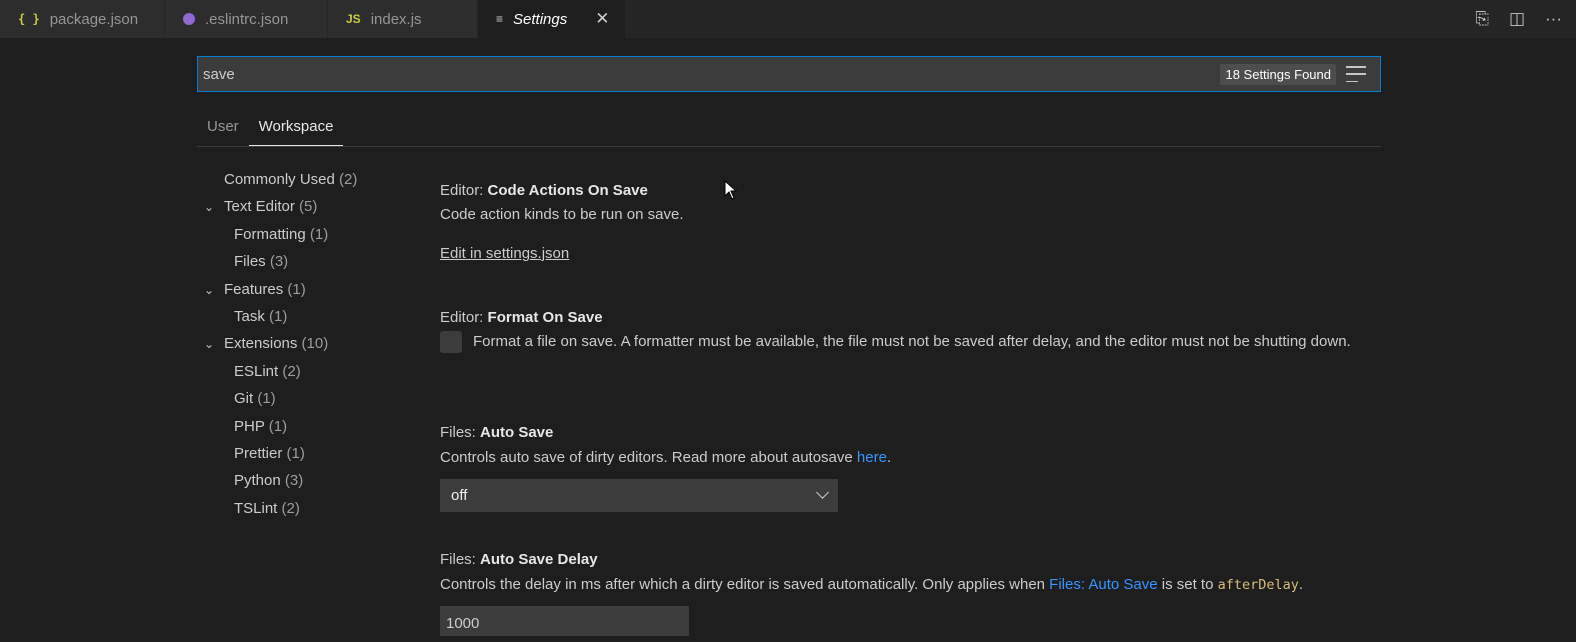 This screenshot has width=1576, height=642. I want to click on tab-package-json: { } package.json, so click(82, 19).